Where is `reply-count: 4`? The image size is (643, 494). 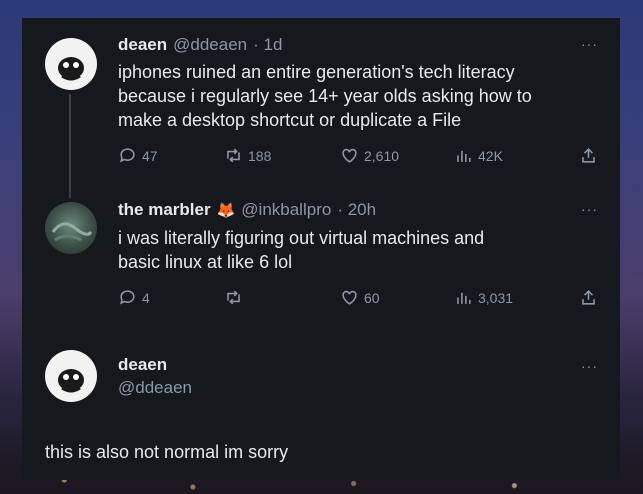 reply-count: 4 is located at coordinates (146, 297).